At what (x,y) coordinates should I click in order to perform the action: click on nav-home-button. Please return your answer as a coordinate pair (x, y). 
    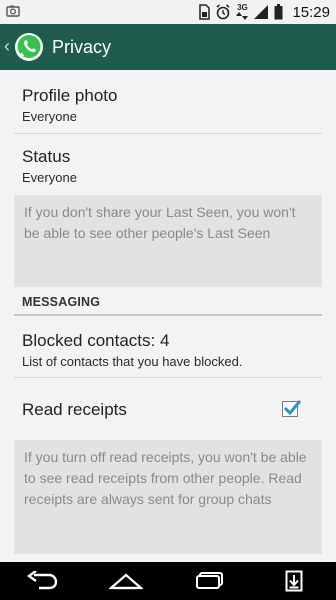
    Looking at the image, I should click on (126, 581).